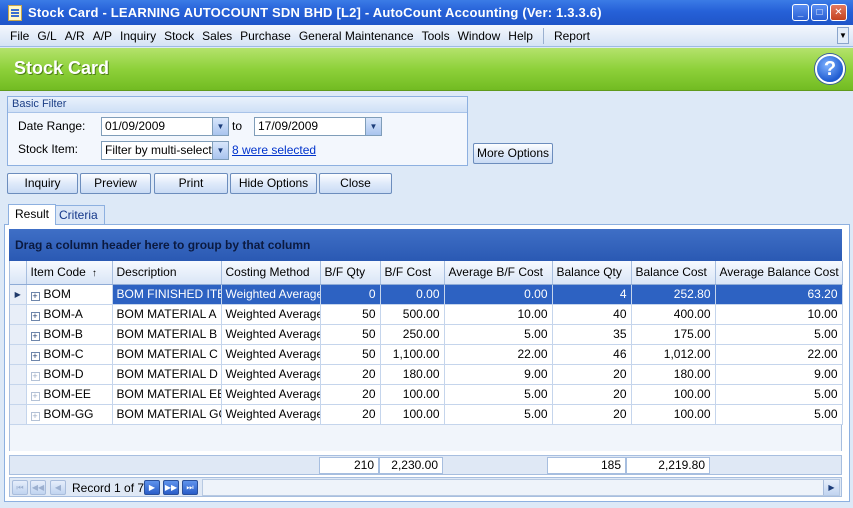  I want to click on column-header-item-code: Item Code ↑, so click(69, 273).